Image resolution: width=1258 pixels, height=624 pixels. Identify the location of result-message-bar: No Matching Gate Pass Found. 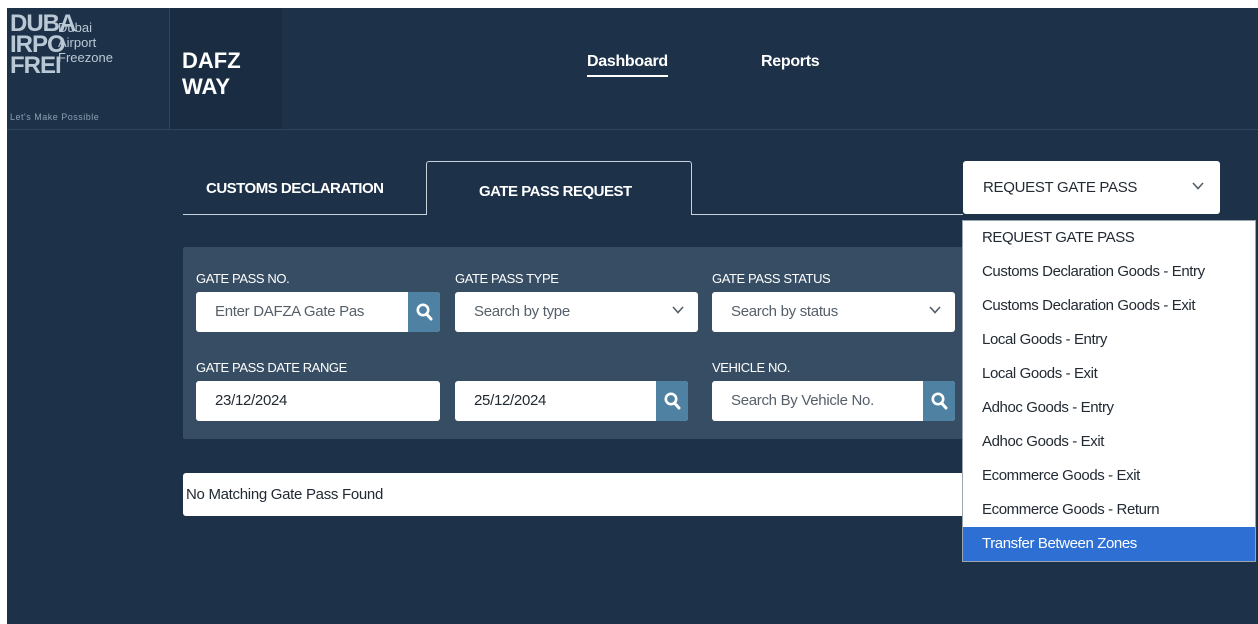
(578, 494).